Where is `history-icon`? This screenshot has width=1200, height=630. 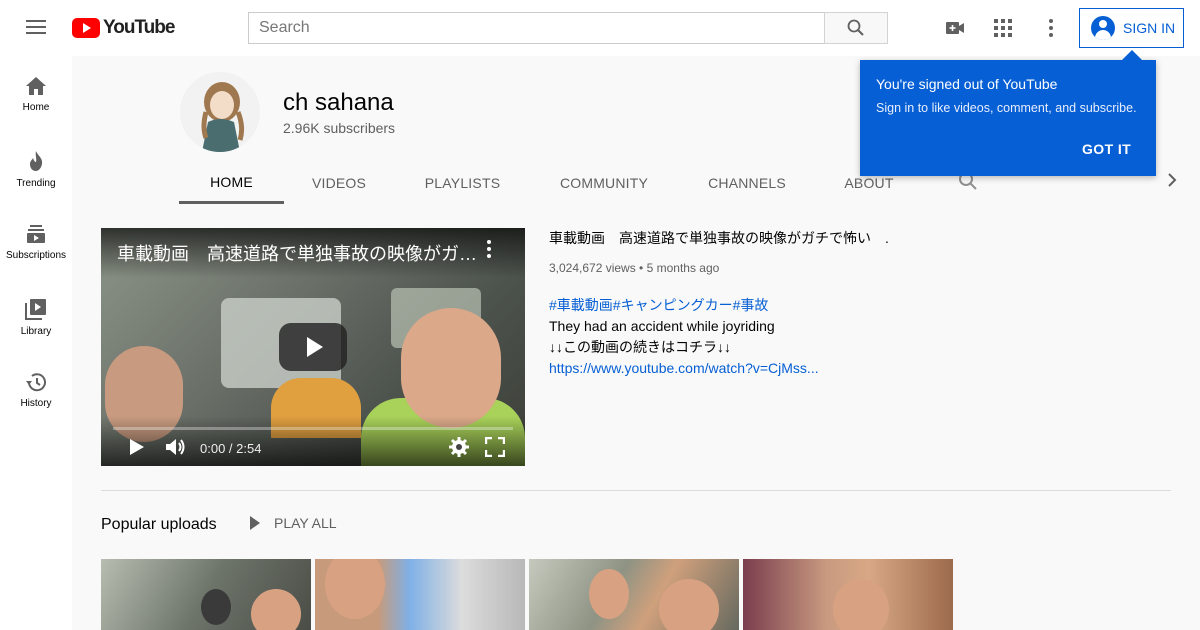 history-icon is located at coordinates (36, 382).